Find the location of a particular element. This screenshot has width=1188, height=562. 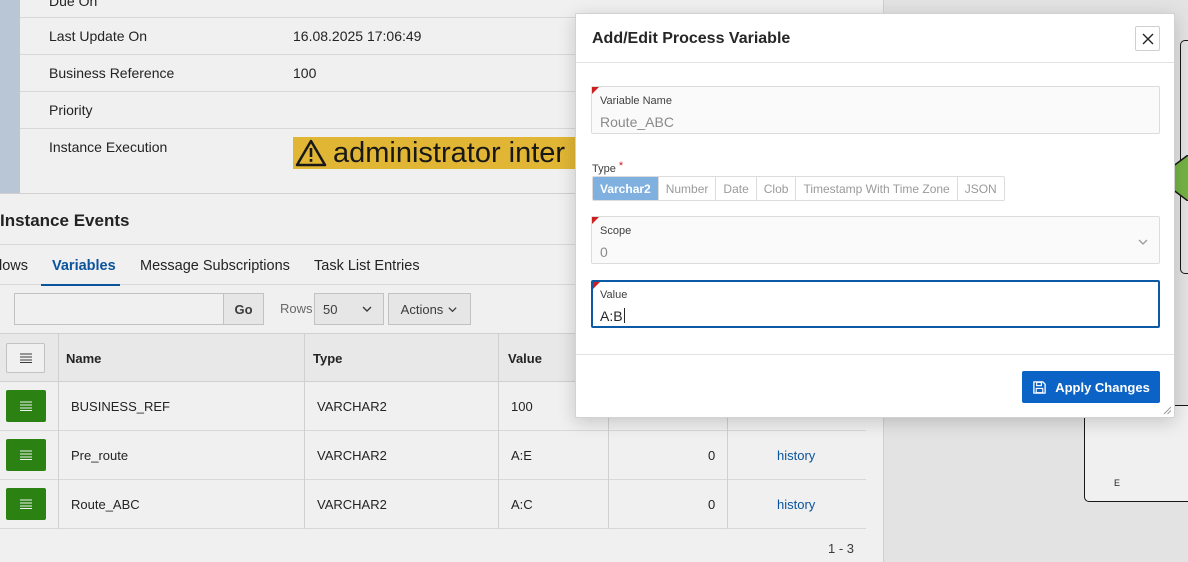

close-button is located at coordinates (1147, 38).